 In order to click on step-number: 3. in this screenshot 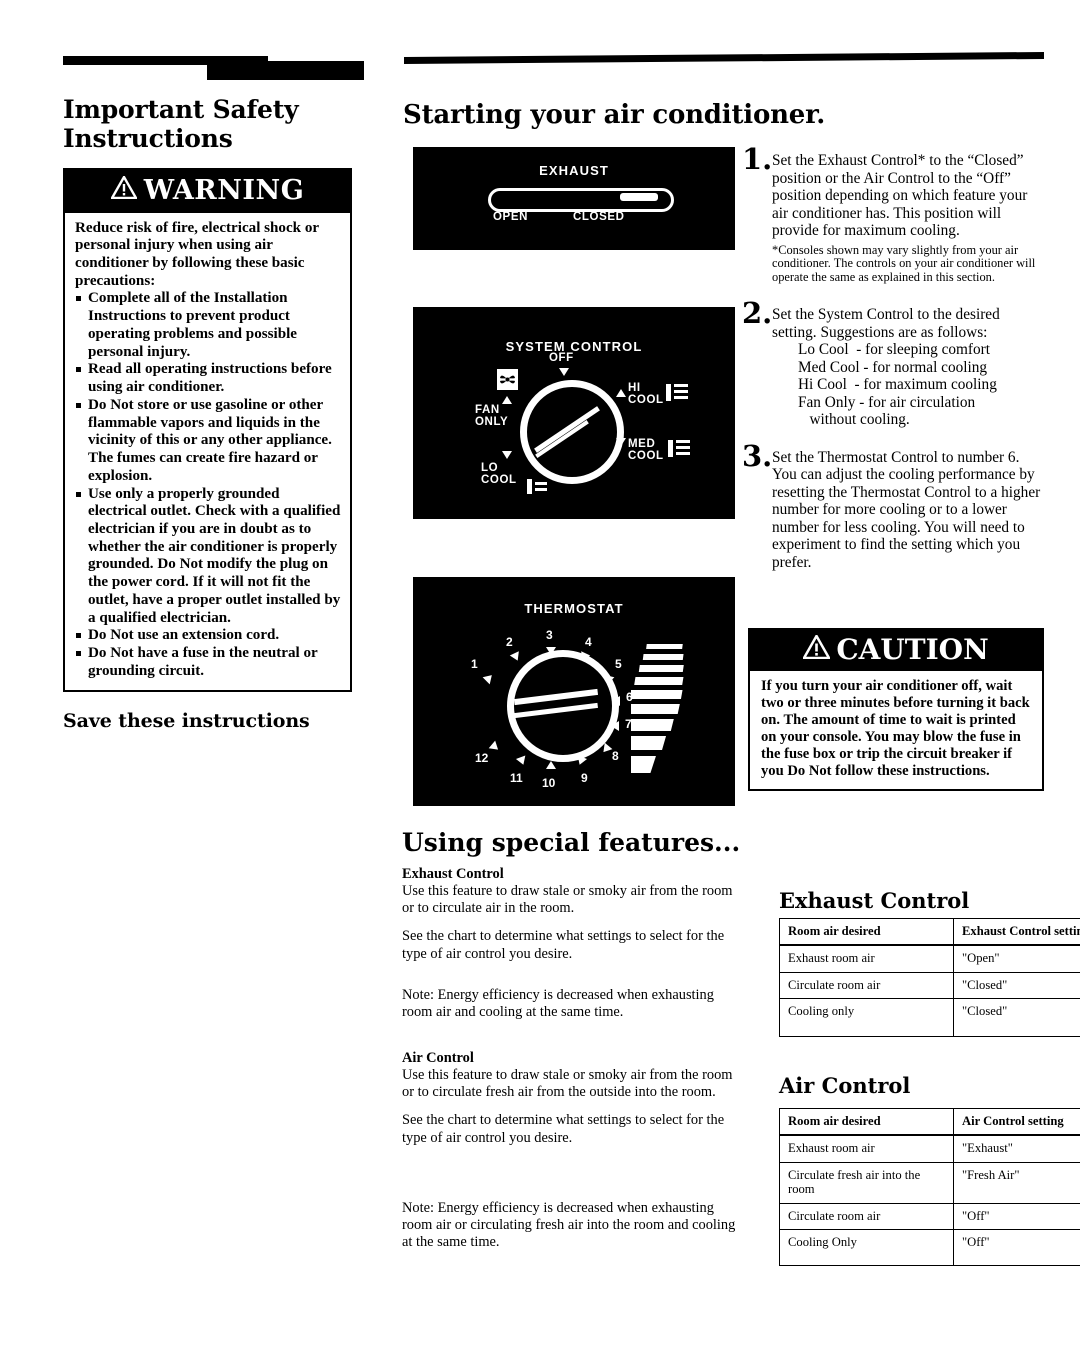, I will do `click(757, 455)`.